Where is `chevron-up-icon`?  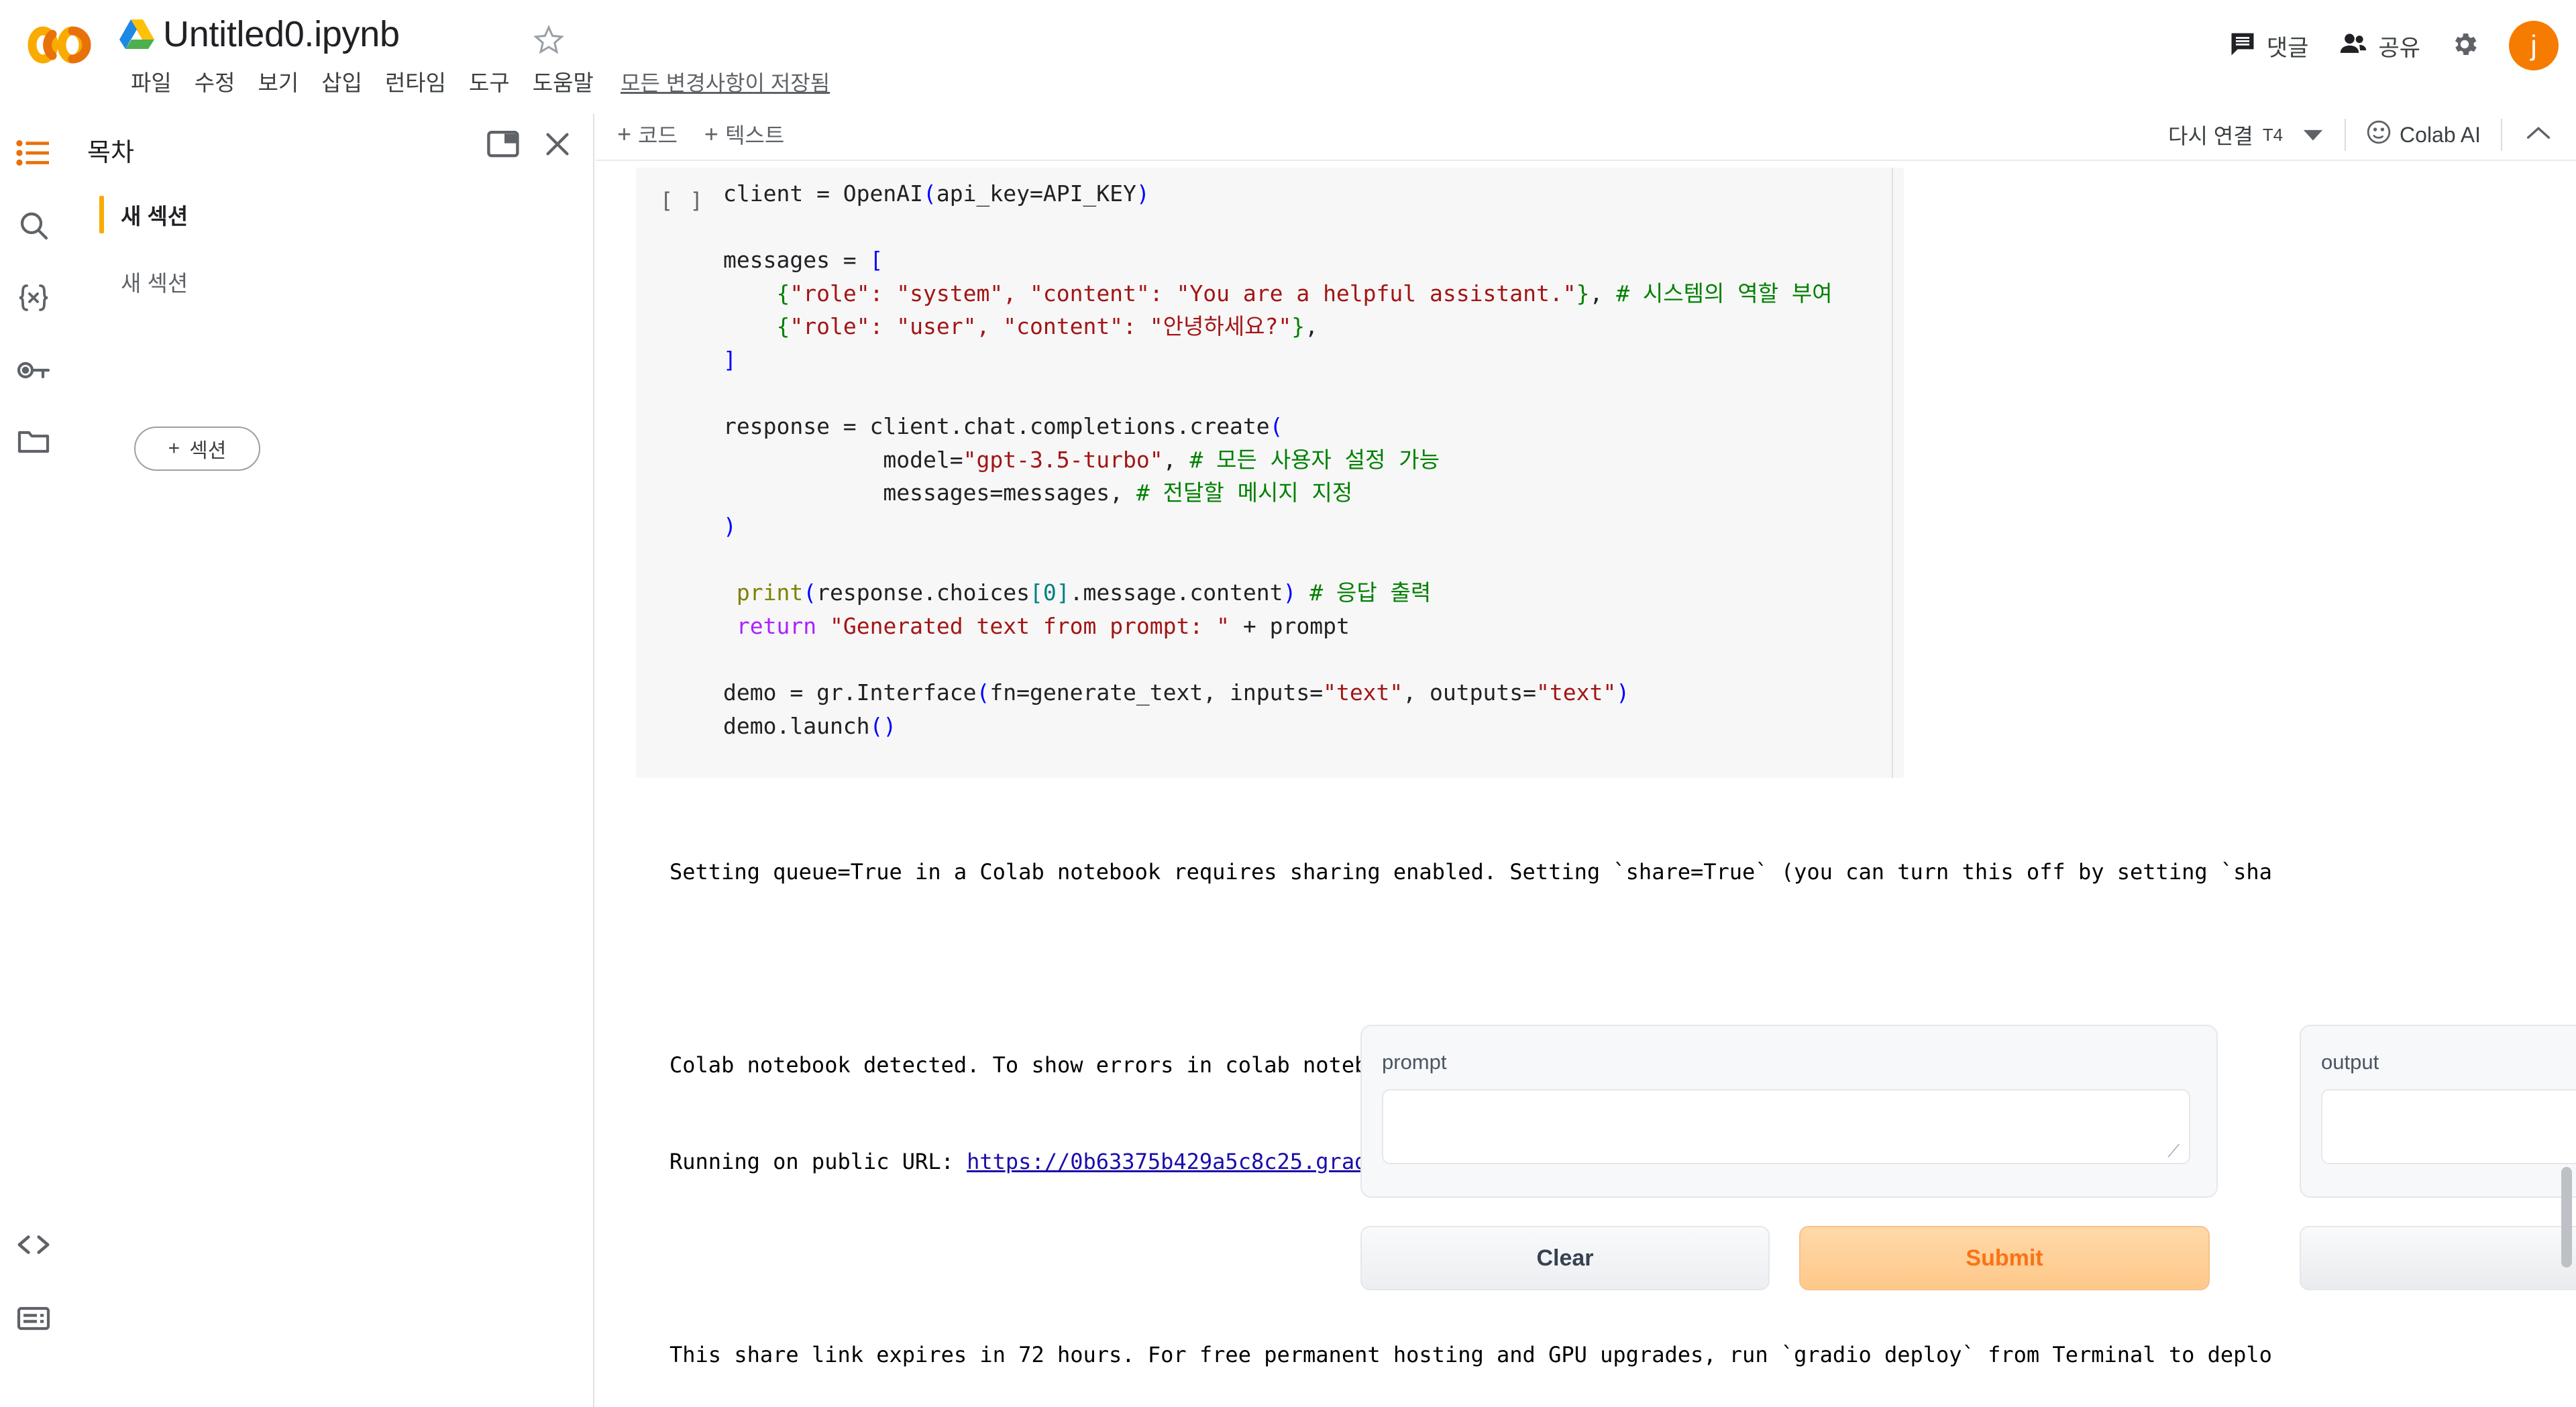
chevron-up-icon is located at coordinates (2538, 135).